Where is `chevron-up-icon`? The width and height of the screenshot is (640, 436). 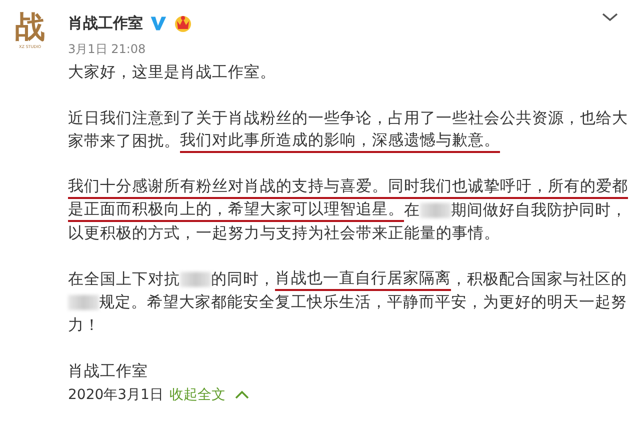
chevron-up-icon is located at coordinates (242, 395).